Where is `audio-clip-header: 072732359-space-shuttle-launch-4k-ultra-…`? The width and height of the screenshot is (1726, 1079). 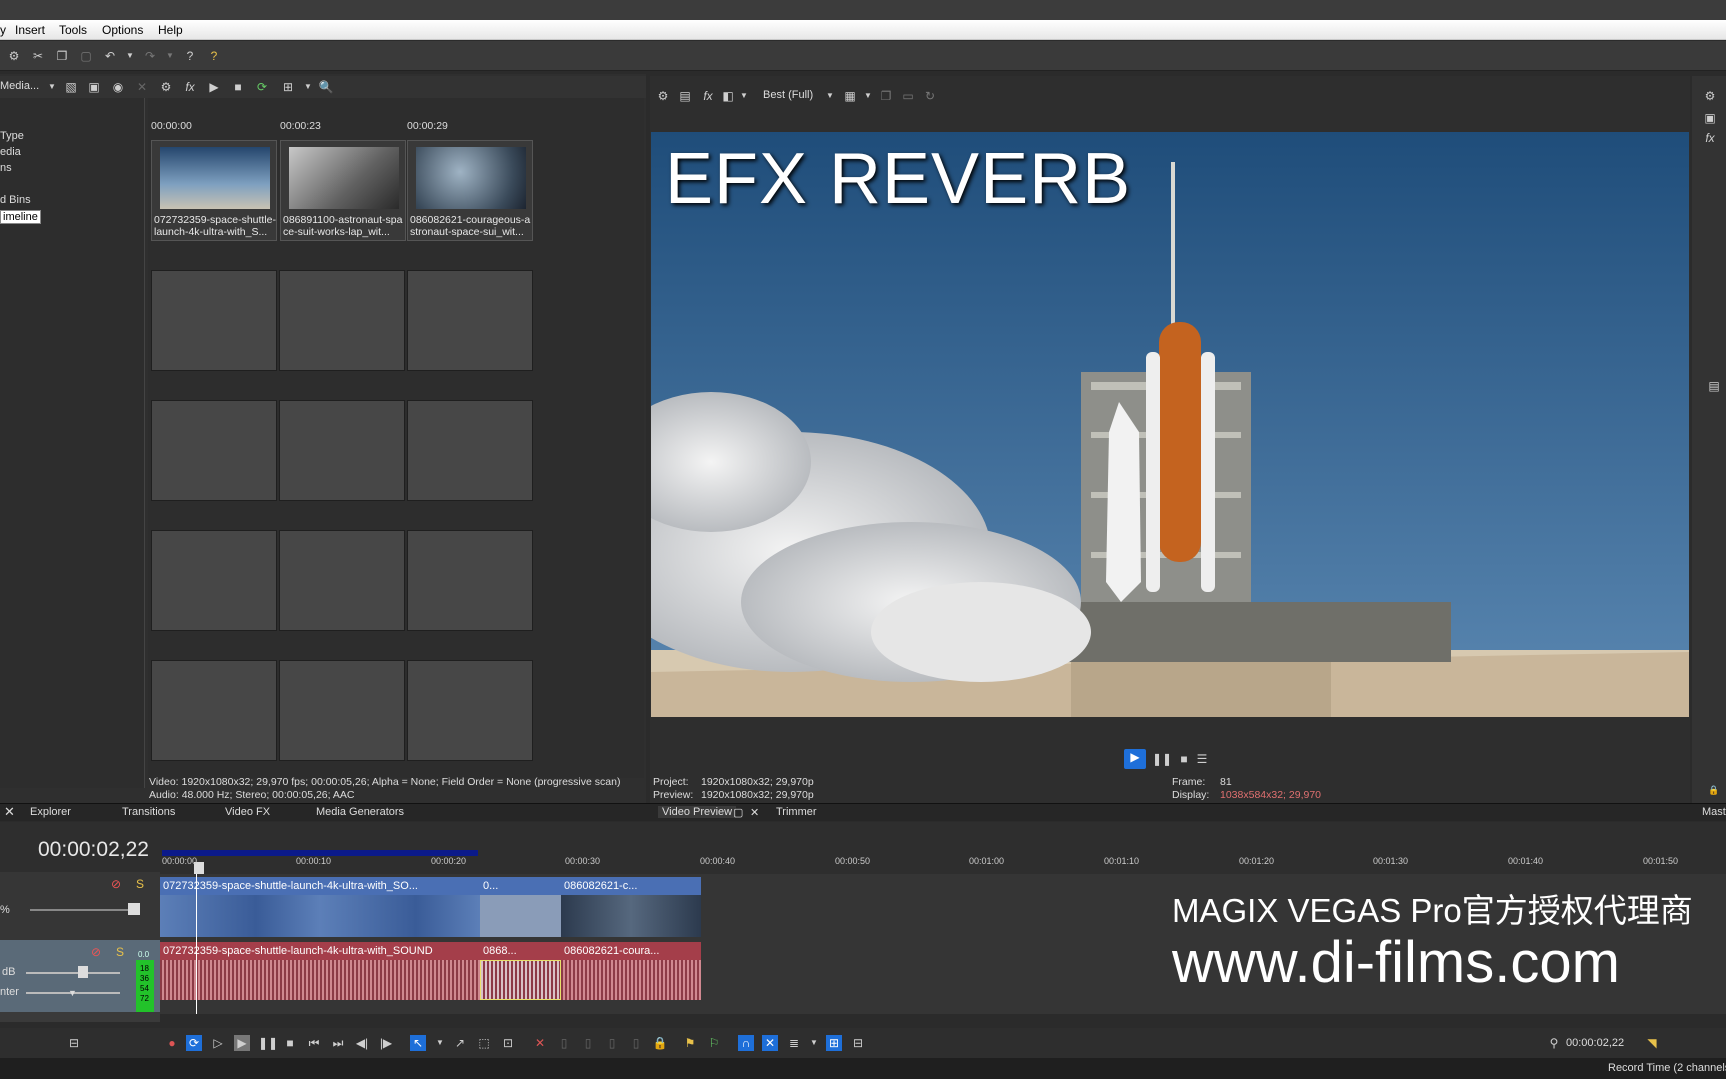 audio-clip-header: 072732359-space-shuttle-launch-4k-ultra-… is located at coordinates (320, 951).